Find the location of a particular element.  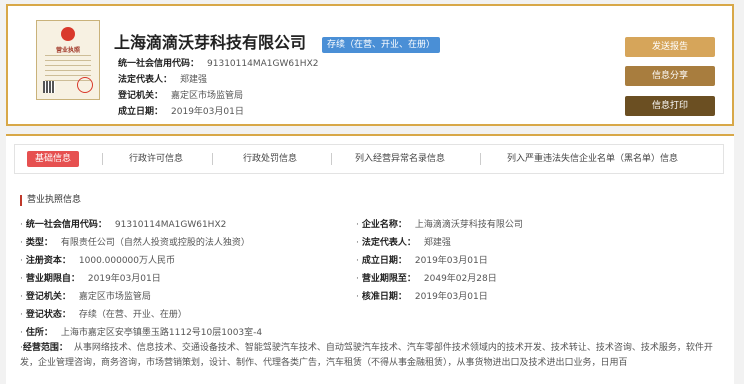

company-name: 上海滴滴沃芽科技有限公司 is located at coordinates (210, 42).